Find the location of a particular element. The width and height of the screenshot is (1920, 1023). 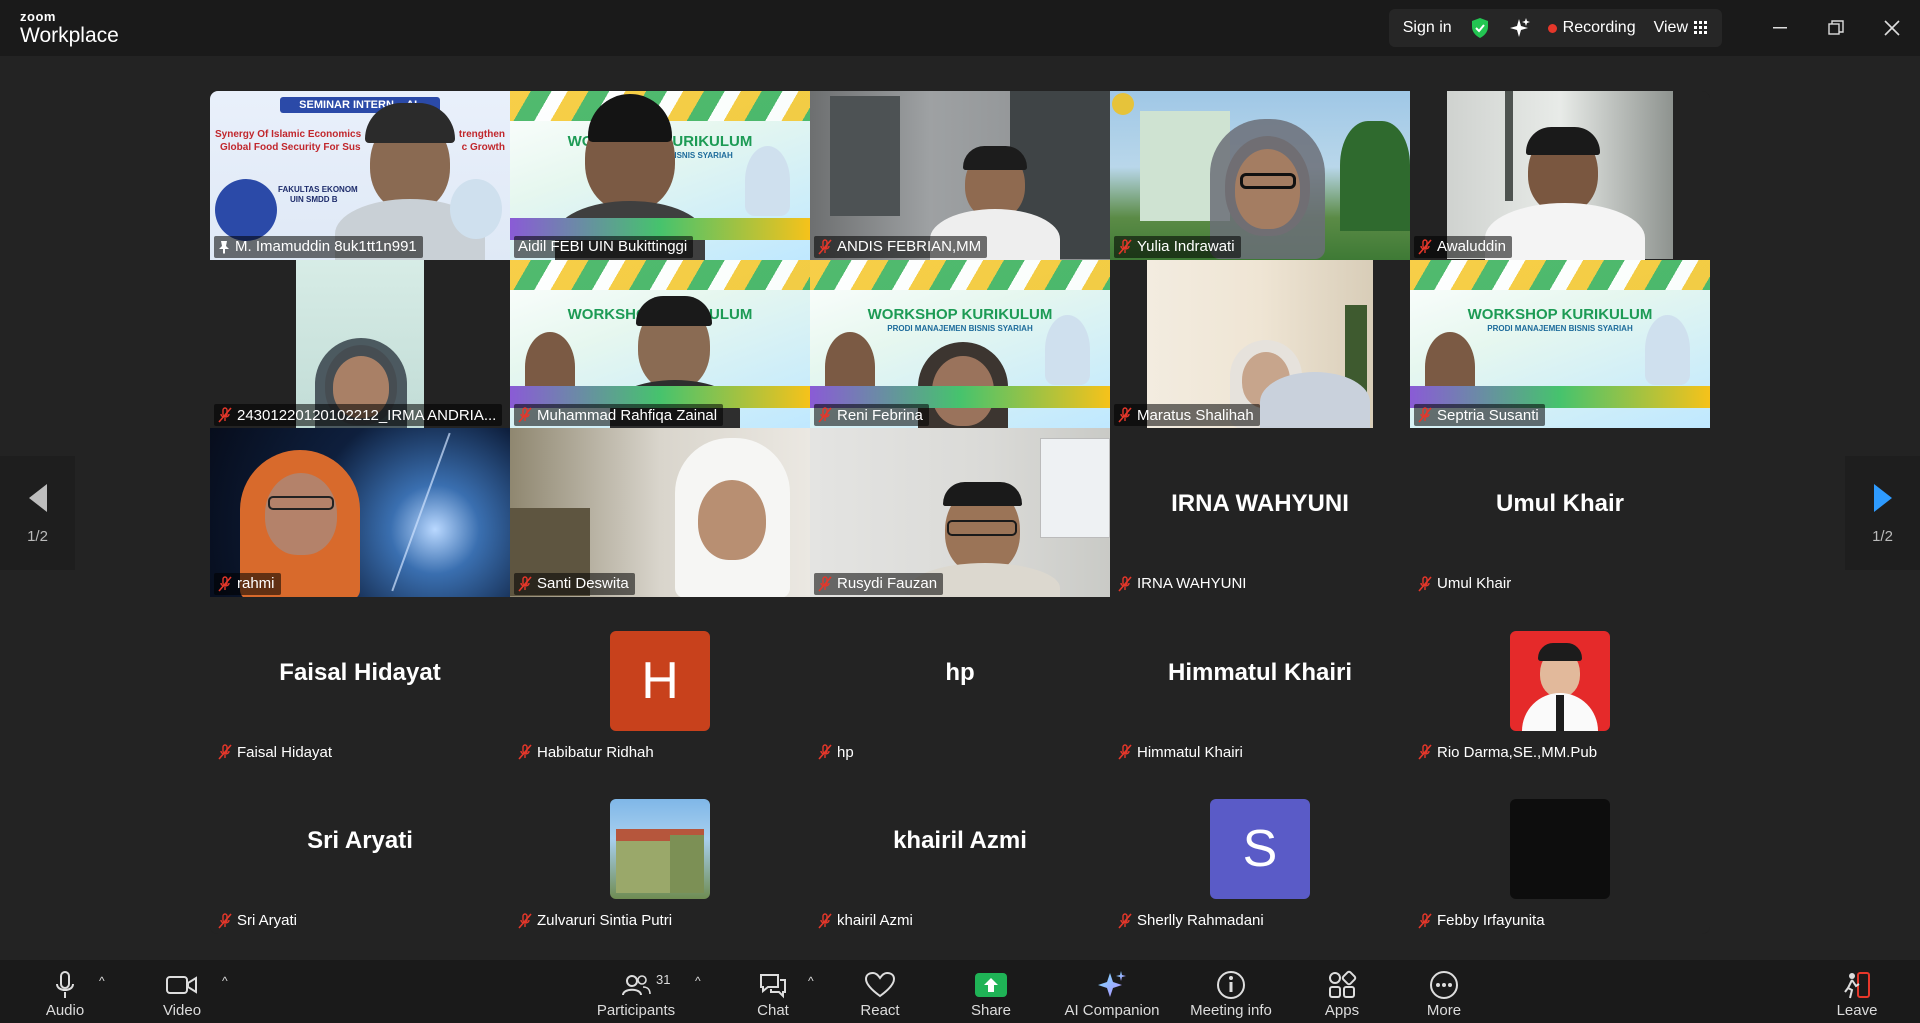

video-tile-camera-off: Zulvaruri Sintia Putri is located at coordinates (660, 849).